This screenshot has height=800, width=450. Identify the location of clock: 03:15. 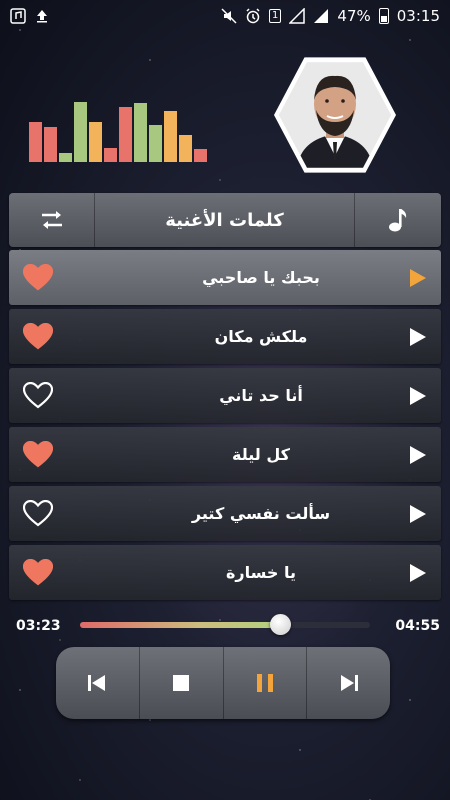
(418, 16).